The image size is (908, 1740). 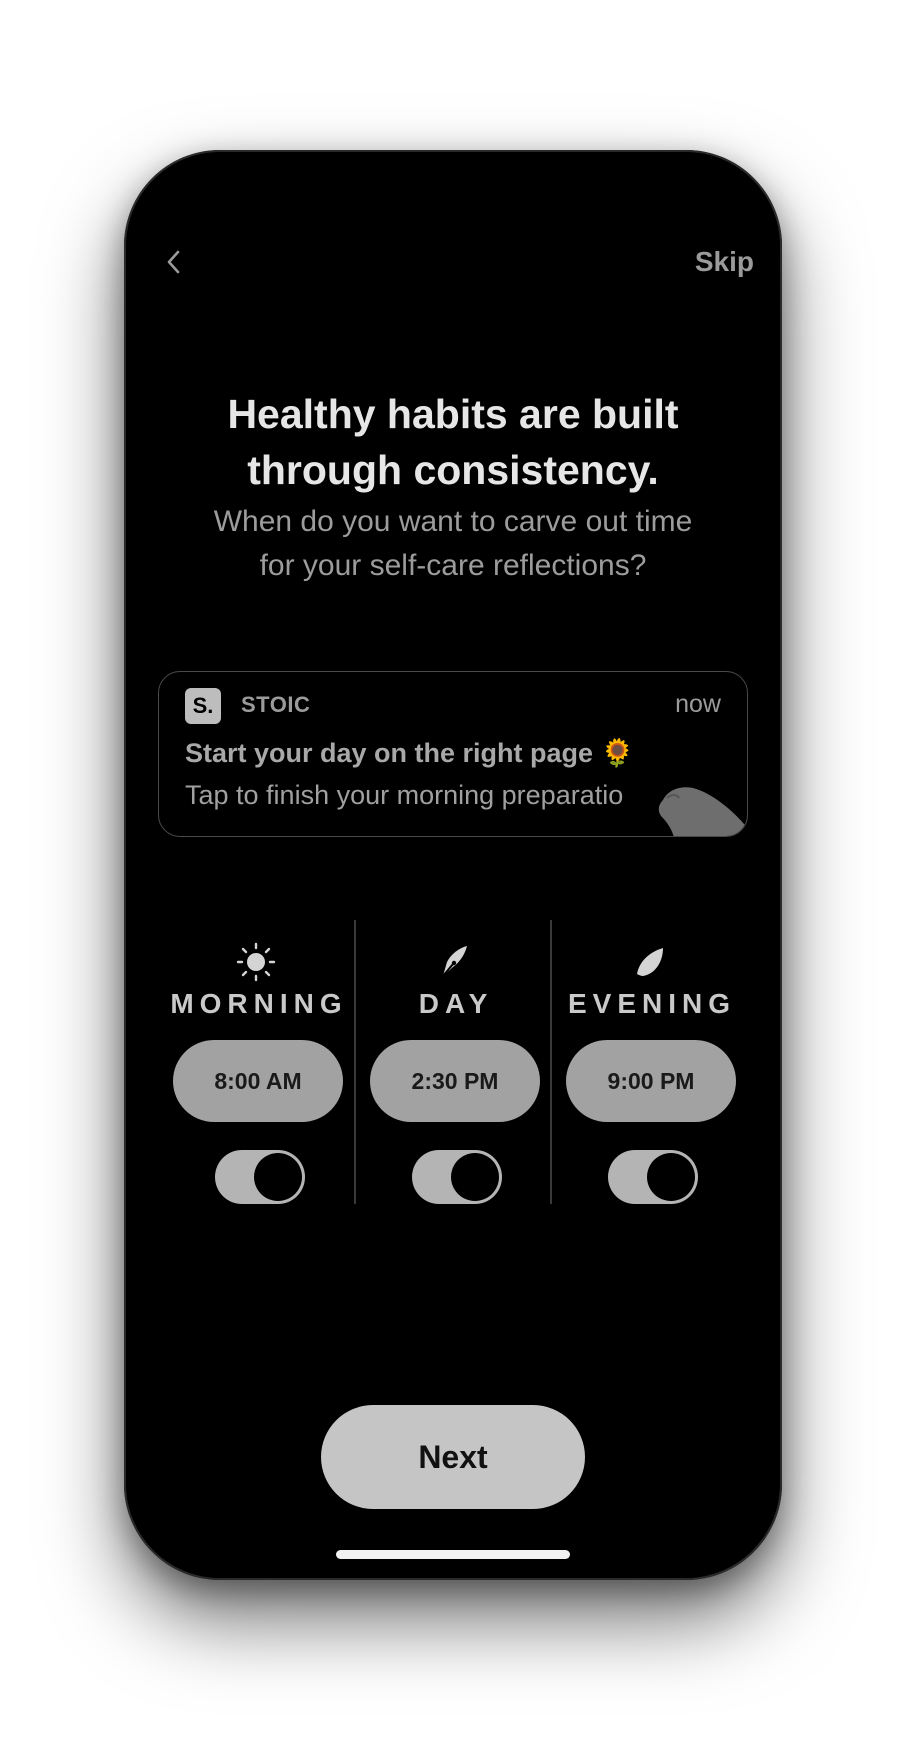 What do you see at coordinates (702, 811) in the screenshot?
I see `hand-pointer-icon` at bounding box center [702, 811].